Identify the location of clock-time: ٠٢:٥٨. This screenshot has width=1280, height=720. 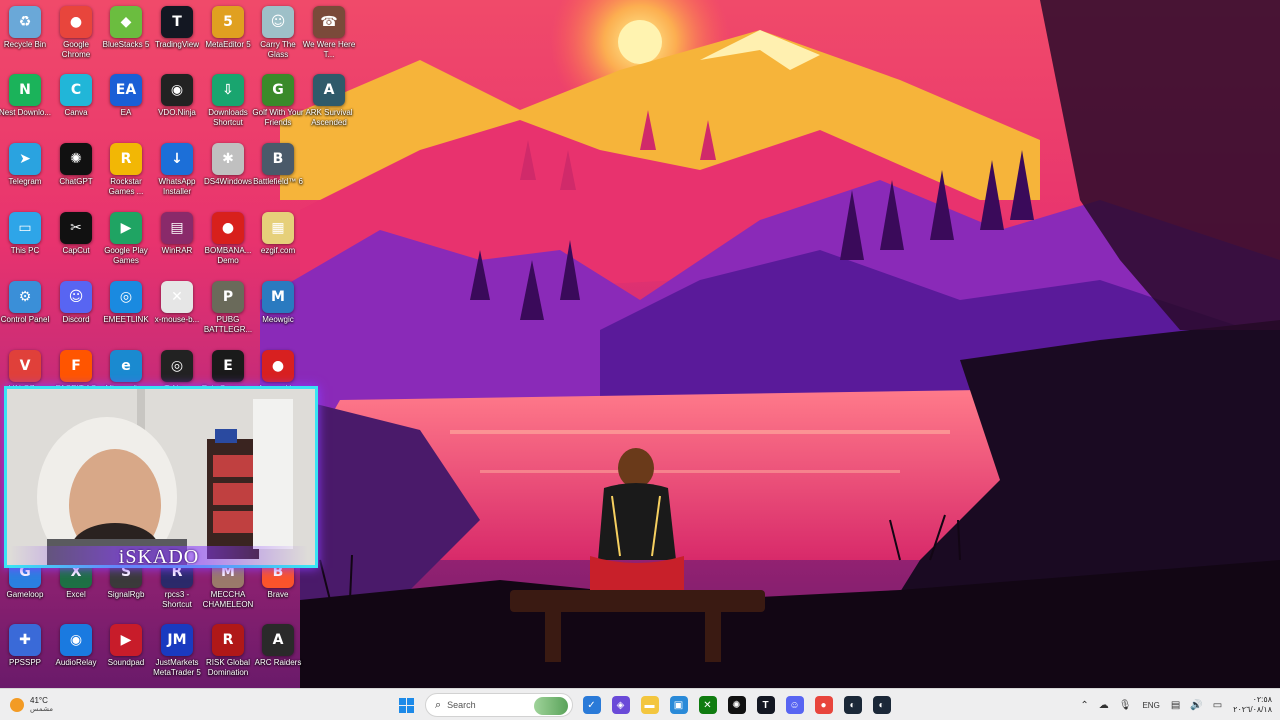
(1262, 699).